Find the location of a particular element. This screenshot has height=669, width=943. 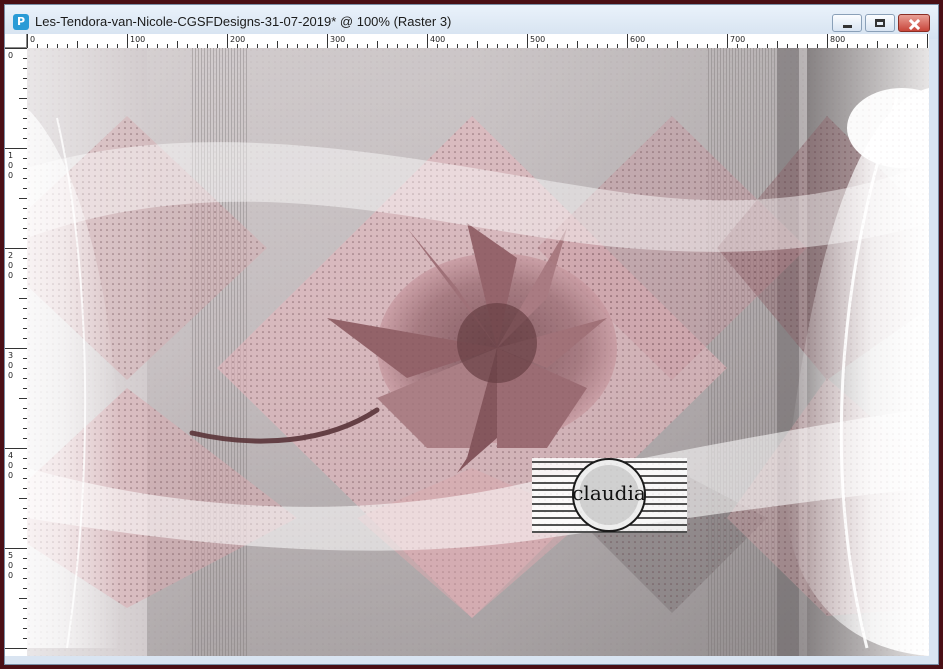

ruler-label: 700 is located at coordinates (737, 39).